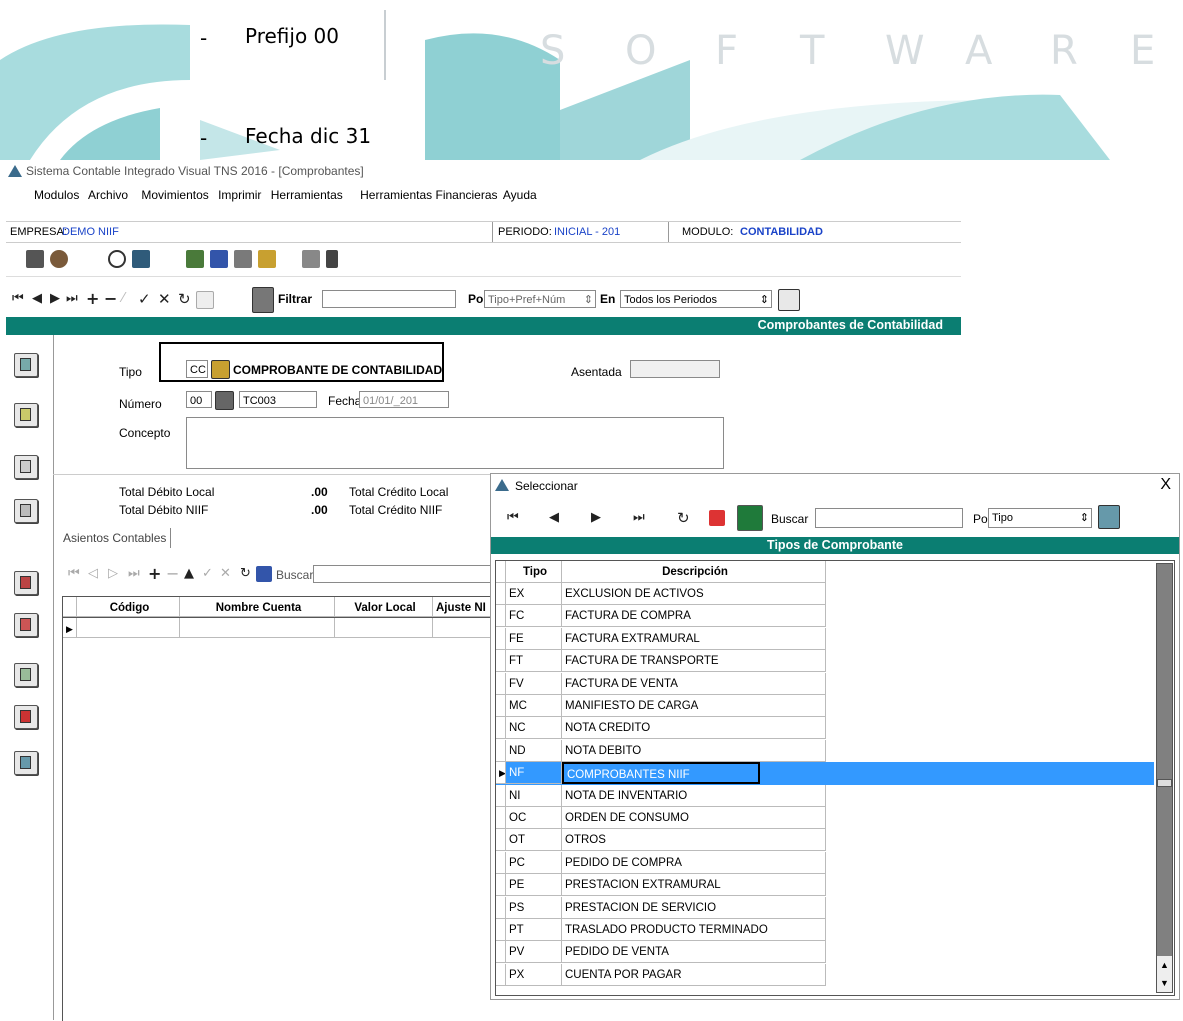 The image size is (1183, 1021). I want to click on refresh-icon: ↻, so click(184, 299).